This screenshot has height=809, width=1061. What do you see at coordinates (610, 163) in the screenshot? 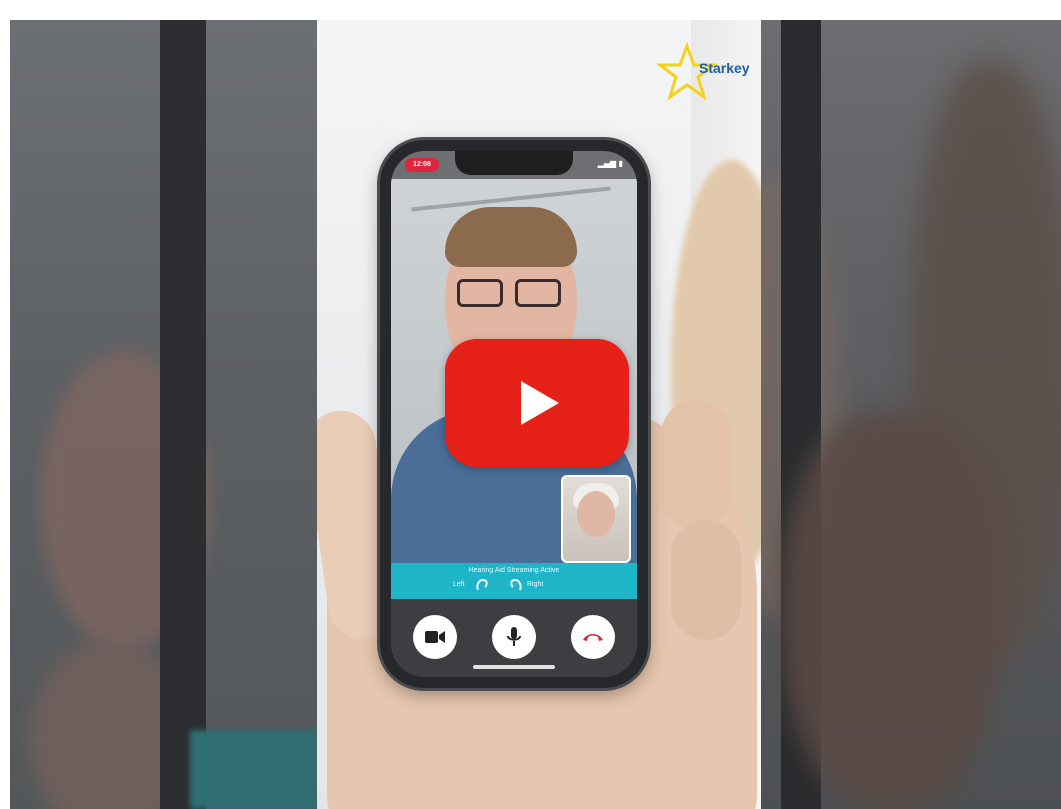
I see `signal-battery-icon: ▂▄▆ ▮` at bounding box center [610, 163].